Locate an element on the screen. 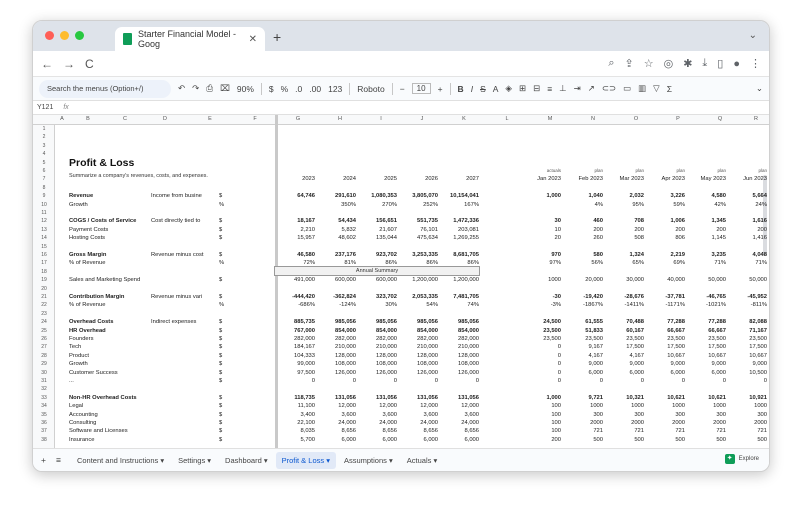  add-sheet-button: + is located at coordinates (43, 460).